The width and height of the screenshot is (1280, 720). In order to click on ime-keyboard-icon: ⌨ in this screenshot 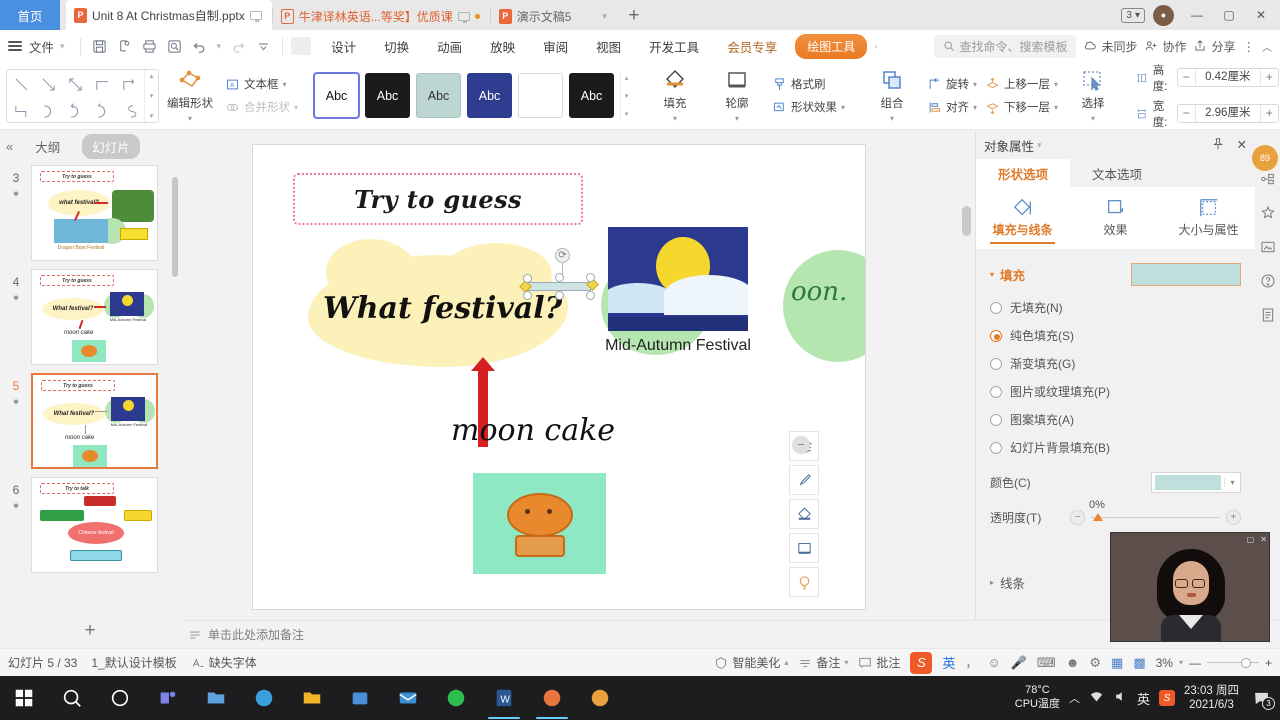, I will do `click(1046, 663)`.